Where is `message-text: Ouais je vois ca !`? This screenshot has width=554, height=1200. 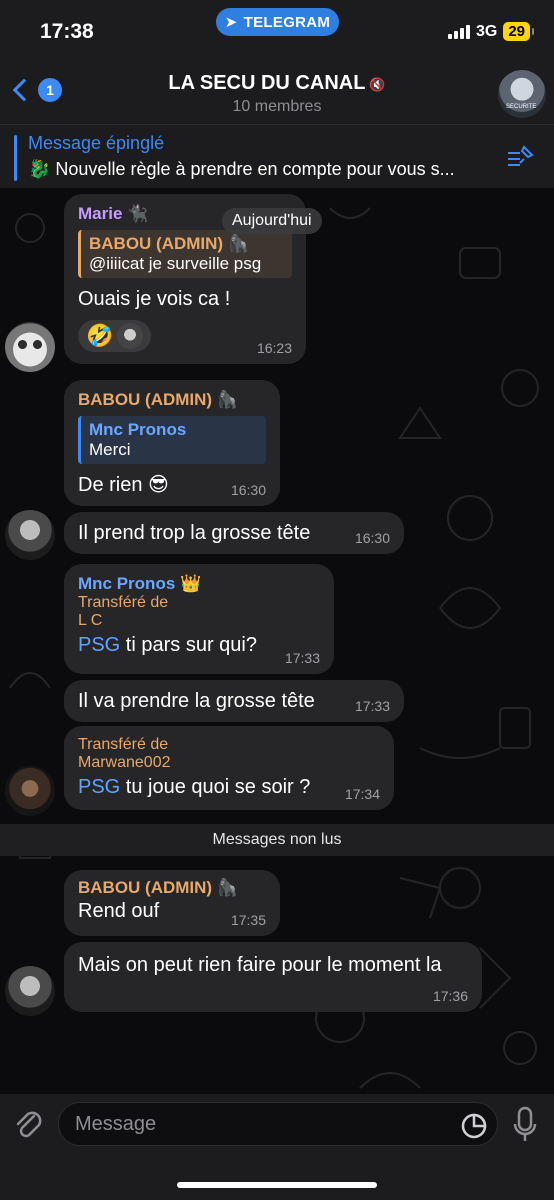 message-text: Ouais je vois ca ! is located at coordinates (154, 299).